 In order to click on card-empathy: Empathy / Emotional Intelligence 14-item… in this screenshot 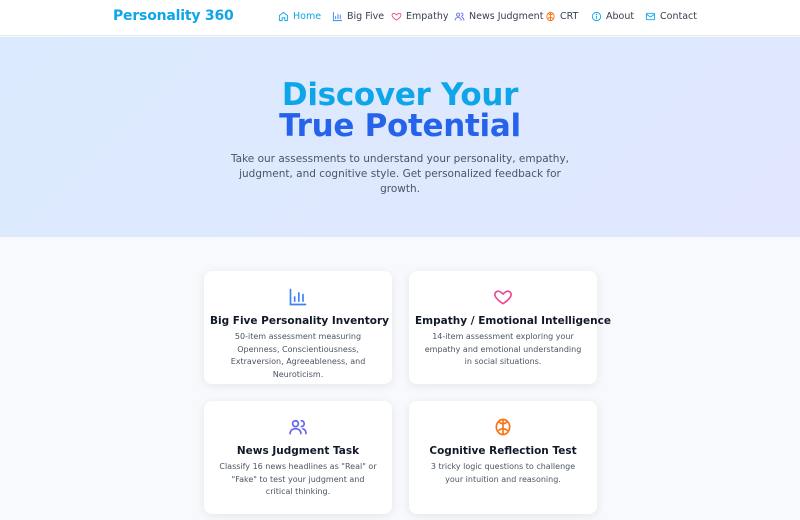, I will do `click(510, 327)`.